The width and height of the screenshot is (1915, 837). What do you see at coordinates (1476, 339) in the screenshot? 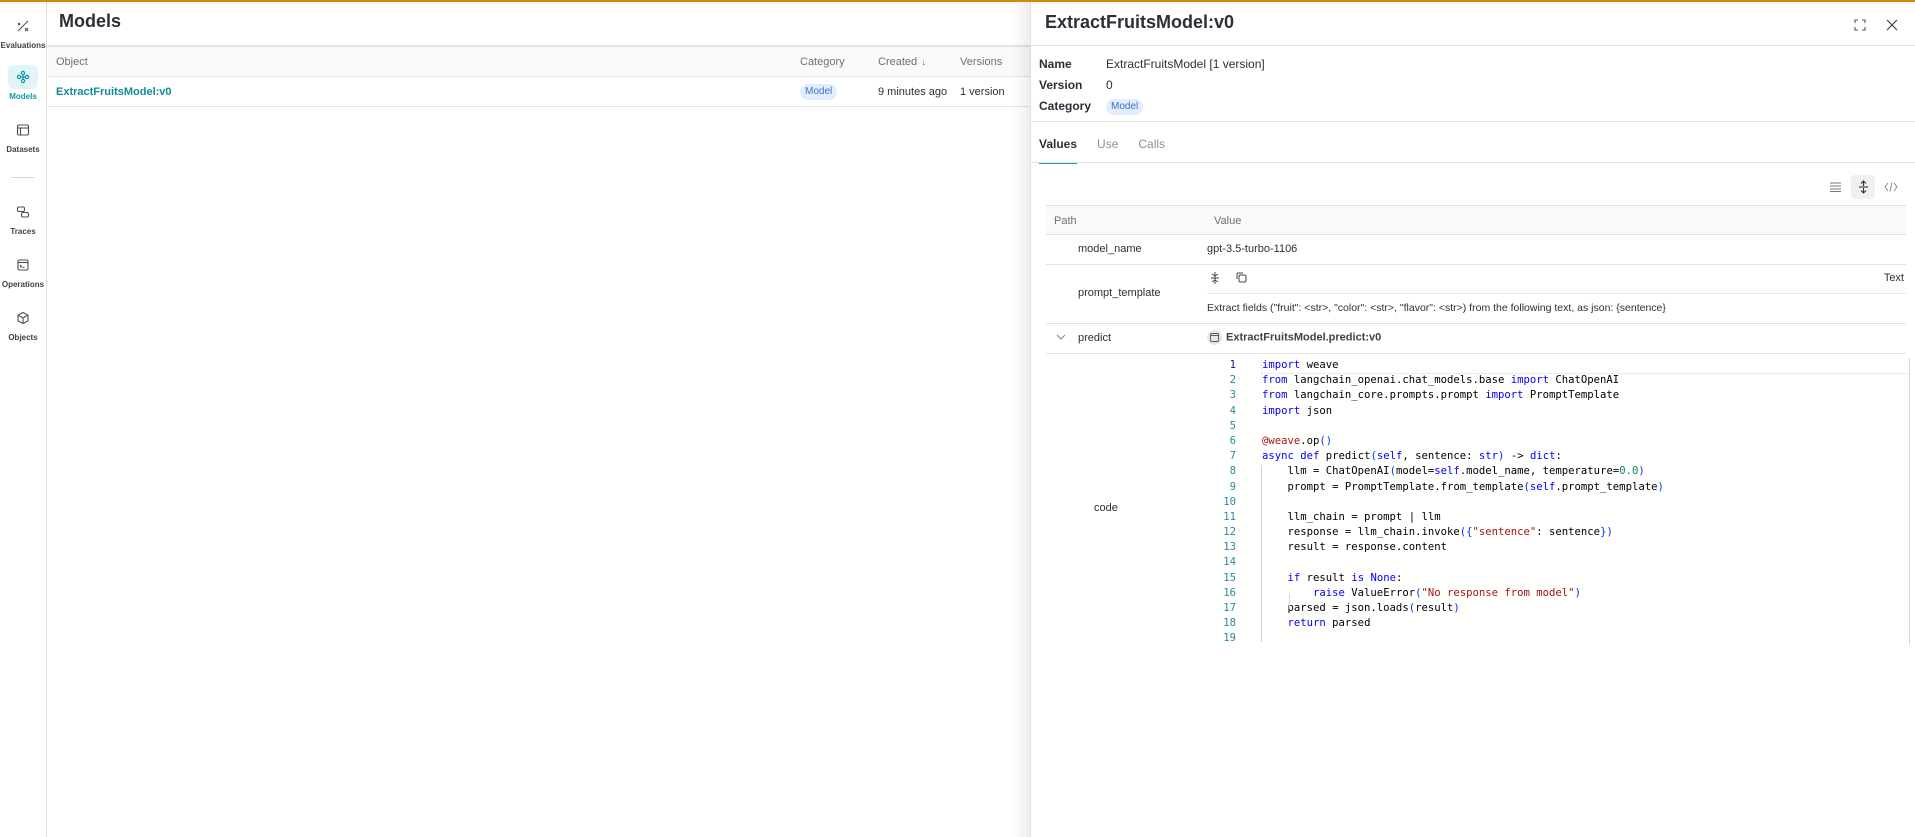
I see `value-row-predict: predict ExtractFruitsModel.predict:v0` at bounding box center [1476, 339].